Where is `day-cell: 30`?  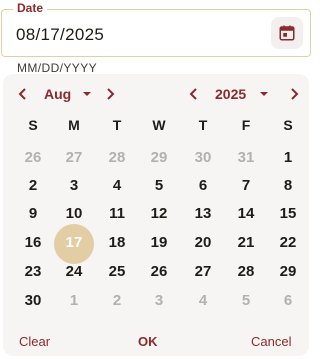
day-cell: 30 is located at coordinates (33, 301).